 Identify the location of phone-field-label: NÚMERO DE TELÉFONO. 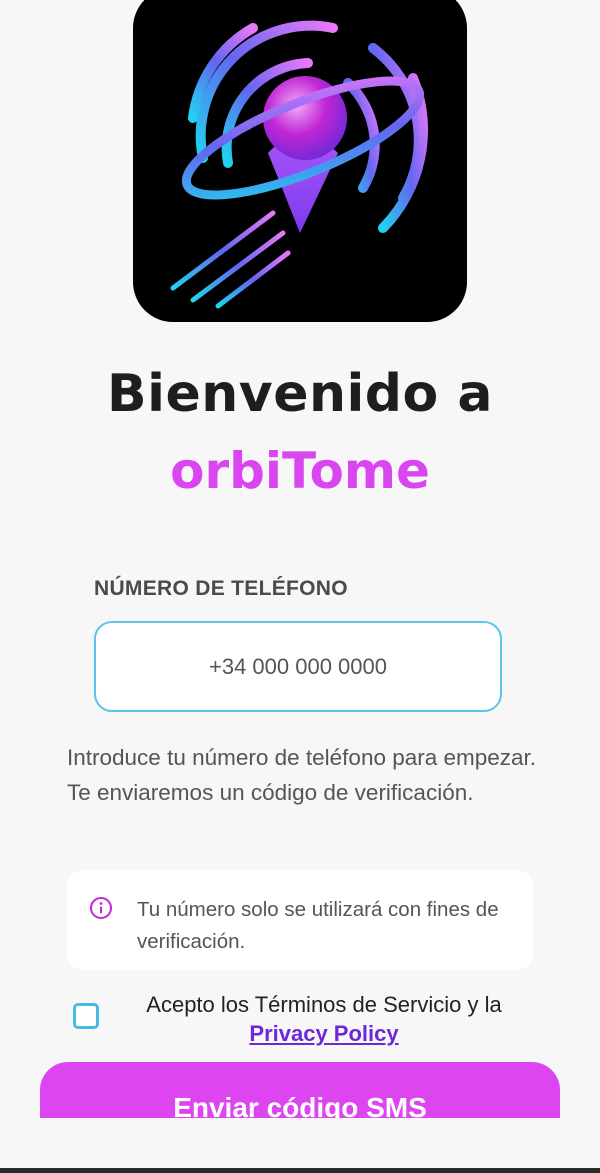
(221, 588).